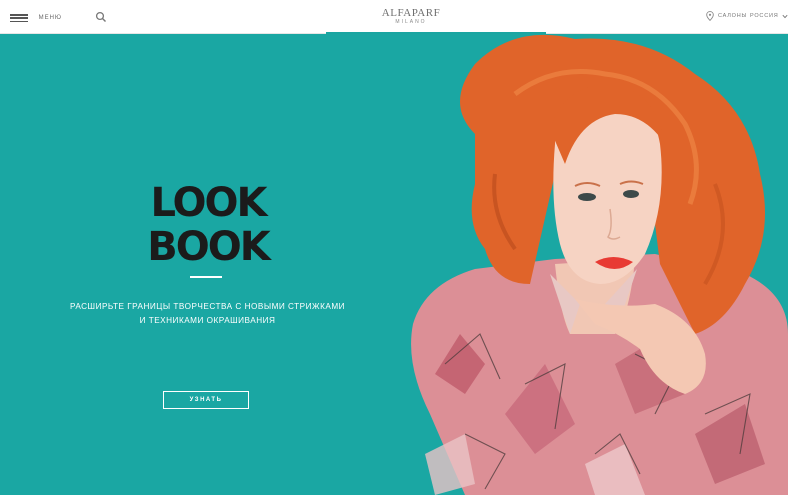 This screenshot has height=495, width=788. Describe the element at coordinates (207, 320) in the screenshot. I see `tagline-line2: И ТЕХНИКАМИ ОКРАШИВАНИЯ` at that location.